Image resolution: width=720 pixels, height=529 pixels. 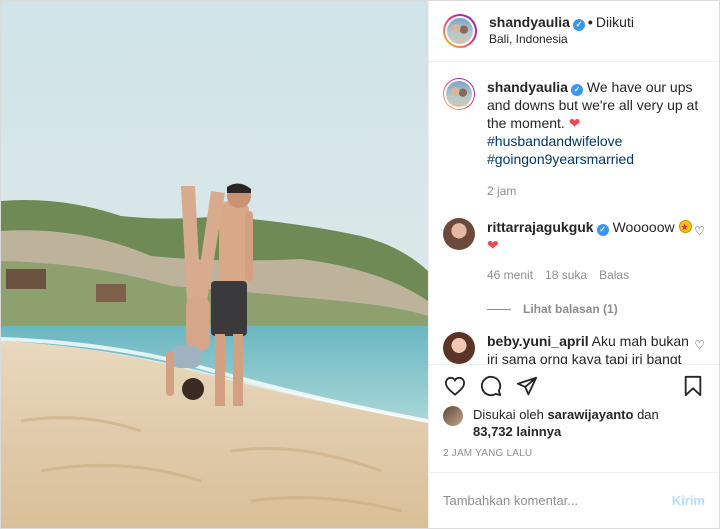 I want to click on likes-joiner: dan, so click(x=648, y=414).